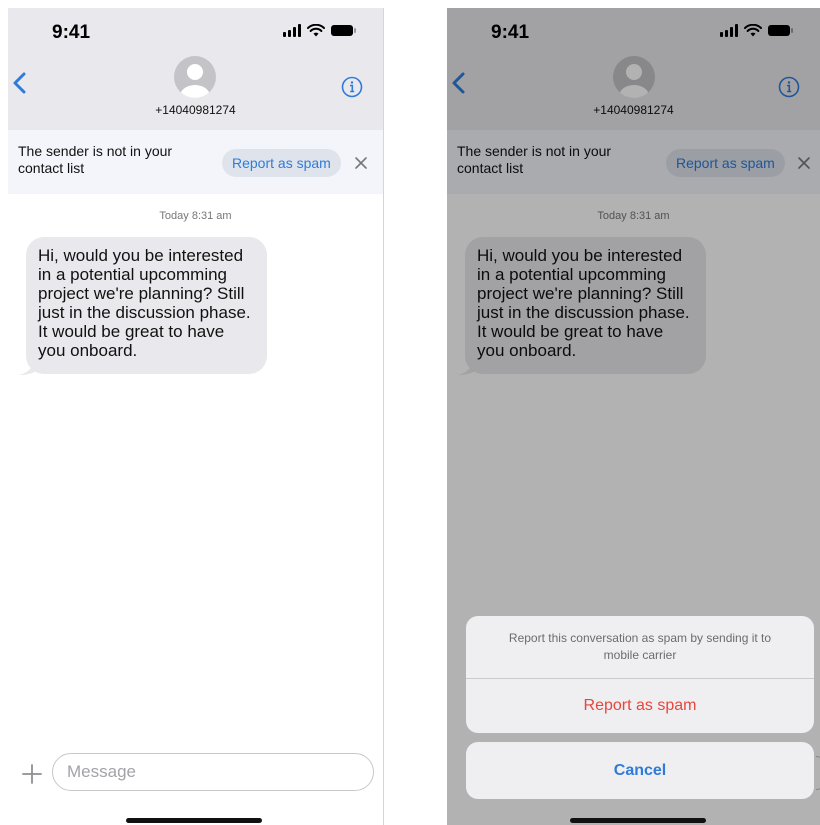  Describe the element at coordinates (213, 772) in the screenshot. I see `message-input` at that location.